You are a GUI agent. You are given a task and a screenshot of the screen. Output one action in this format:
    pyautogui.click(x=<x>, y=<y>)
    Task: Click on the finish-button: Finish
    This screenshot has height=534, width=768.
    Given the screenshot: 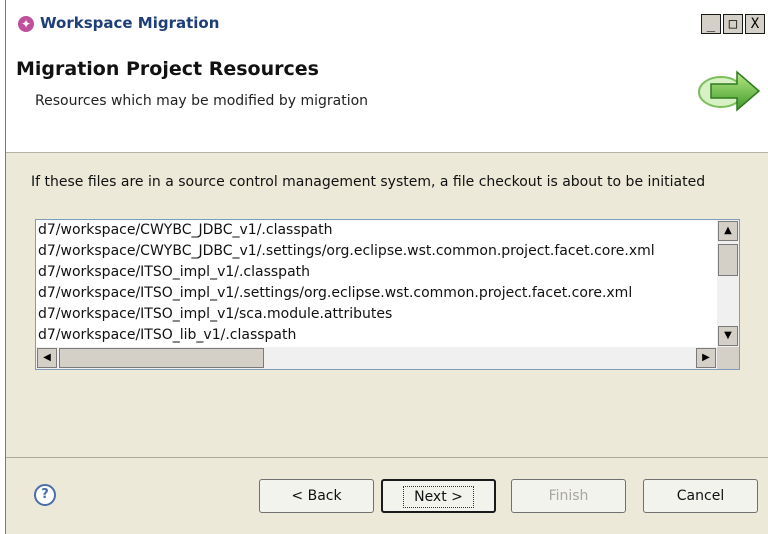 What is the action you would take?
    pyautogui.click(x=568, y=496)
    